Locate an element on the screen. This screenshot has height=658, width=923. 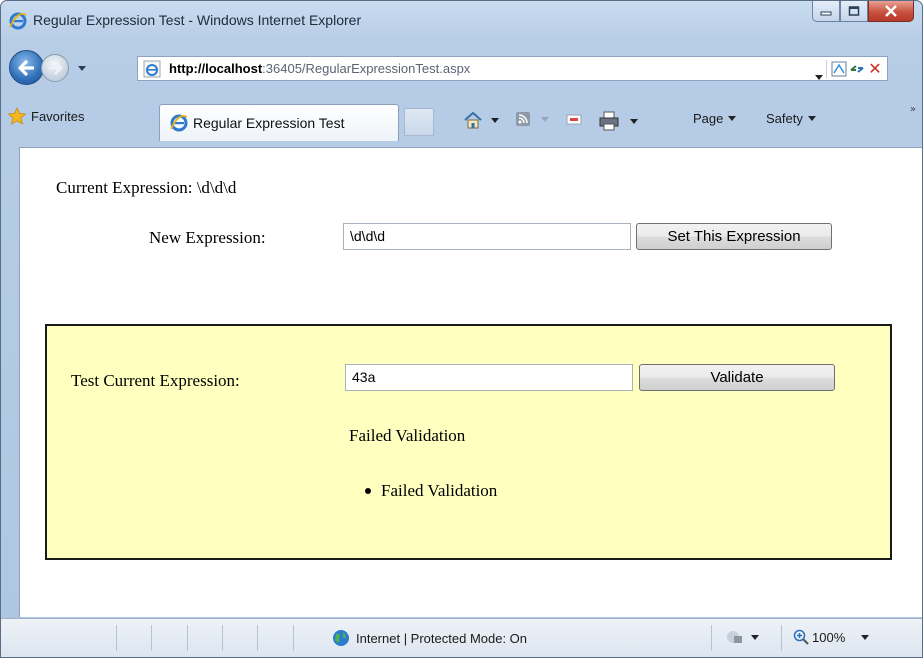
back-arrow-icon is located at coordinates (25, 67).